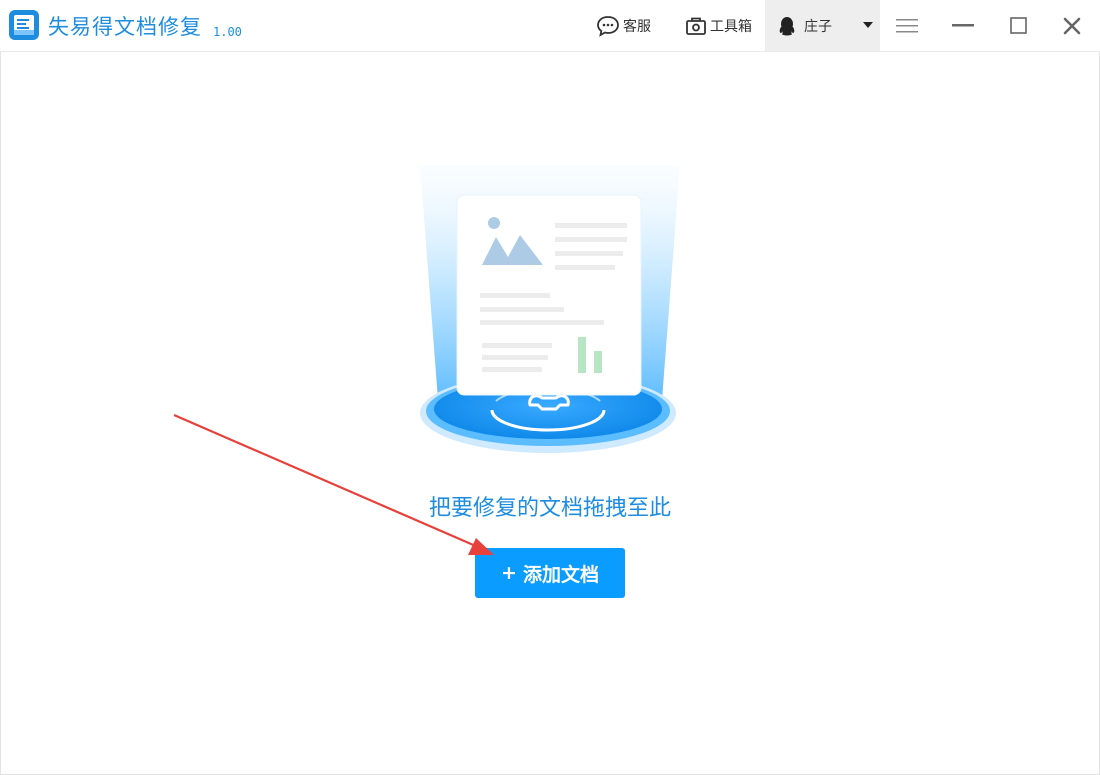 This screenshot has height=775, width=1100. Describe the element at coordinates (637, 26) in the screenshot. I see `customer-service-label: 客服` at that location.